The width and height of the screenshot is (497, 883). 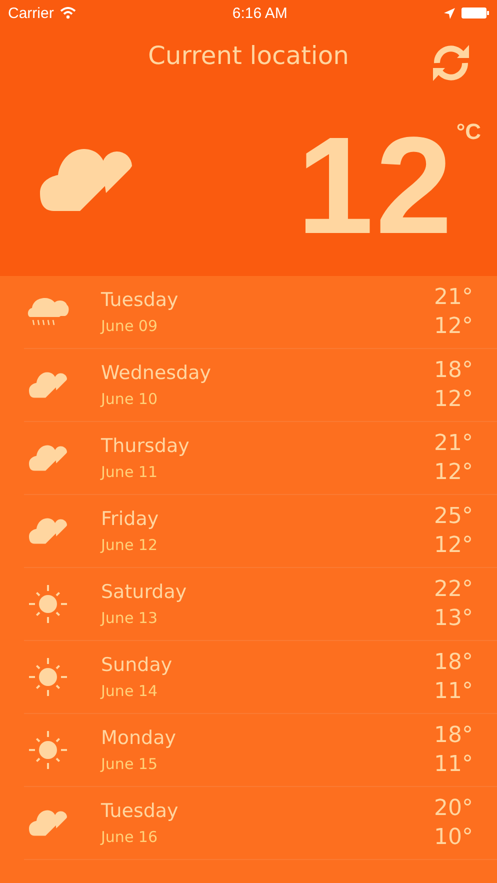 I want to click on forecast-date: June 13, so click(x=130, y=618).